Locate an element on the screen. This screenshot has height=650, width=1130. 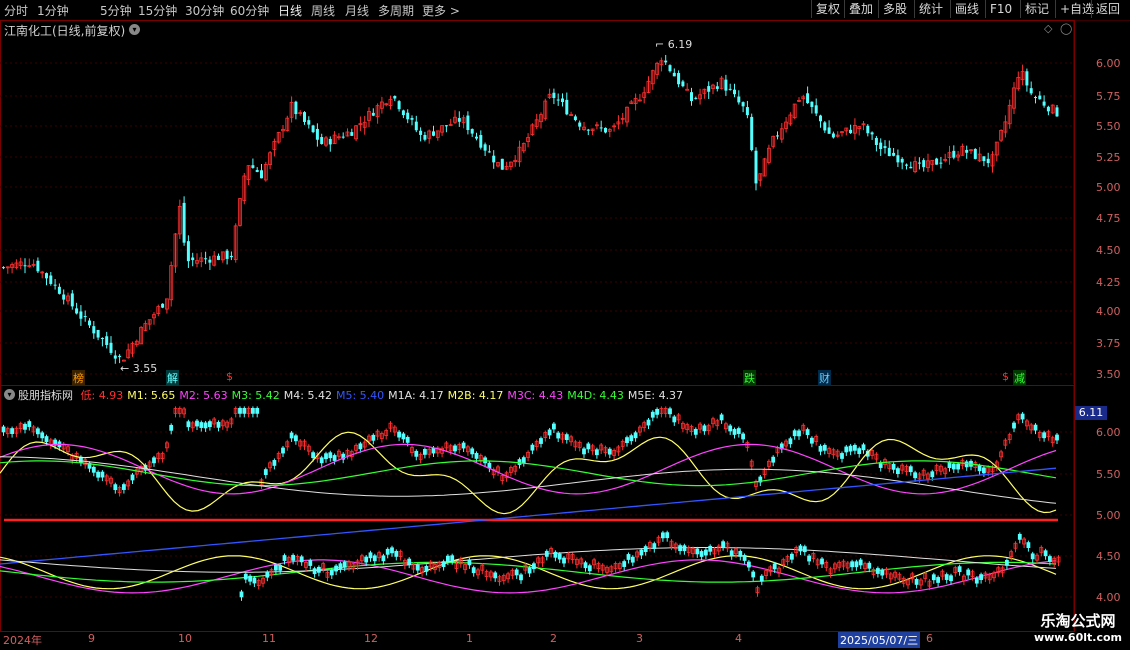
period-tab-fenshi: 分时 is located at coordinates (16, 10).